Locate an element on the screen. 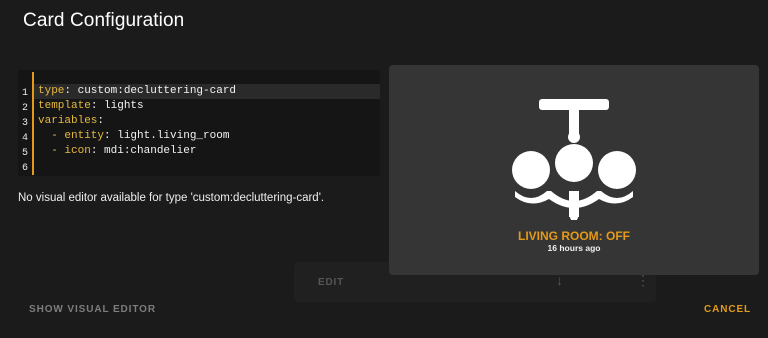 The width and height of the screenshot is (768, 338). line-number: 2 is located at coordinates (24, 108).